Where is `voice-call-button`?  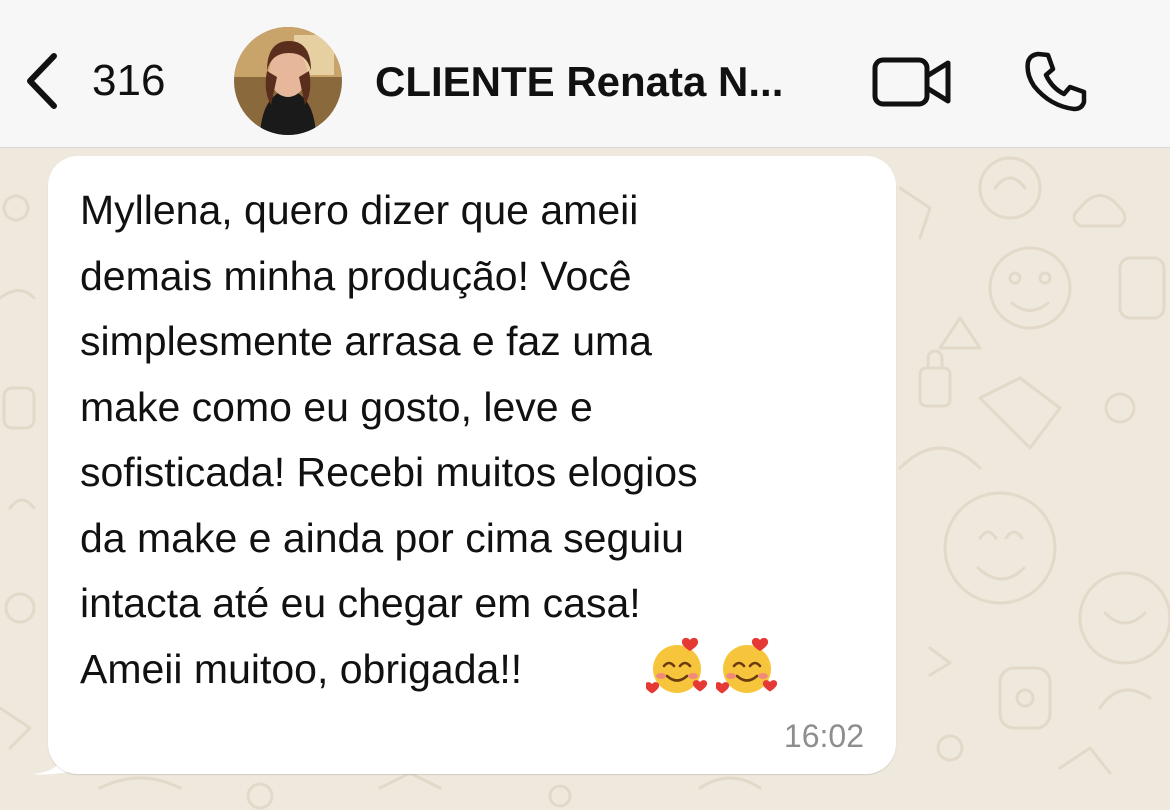 voice-call-button is located at coordinates (1056, 81).